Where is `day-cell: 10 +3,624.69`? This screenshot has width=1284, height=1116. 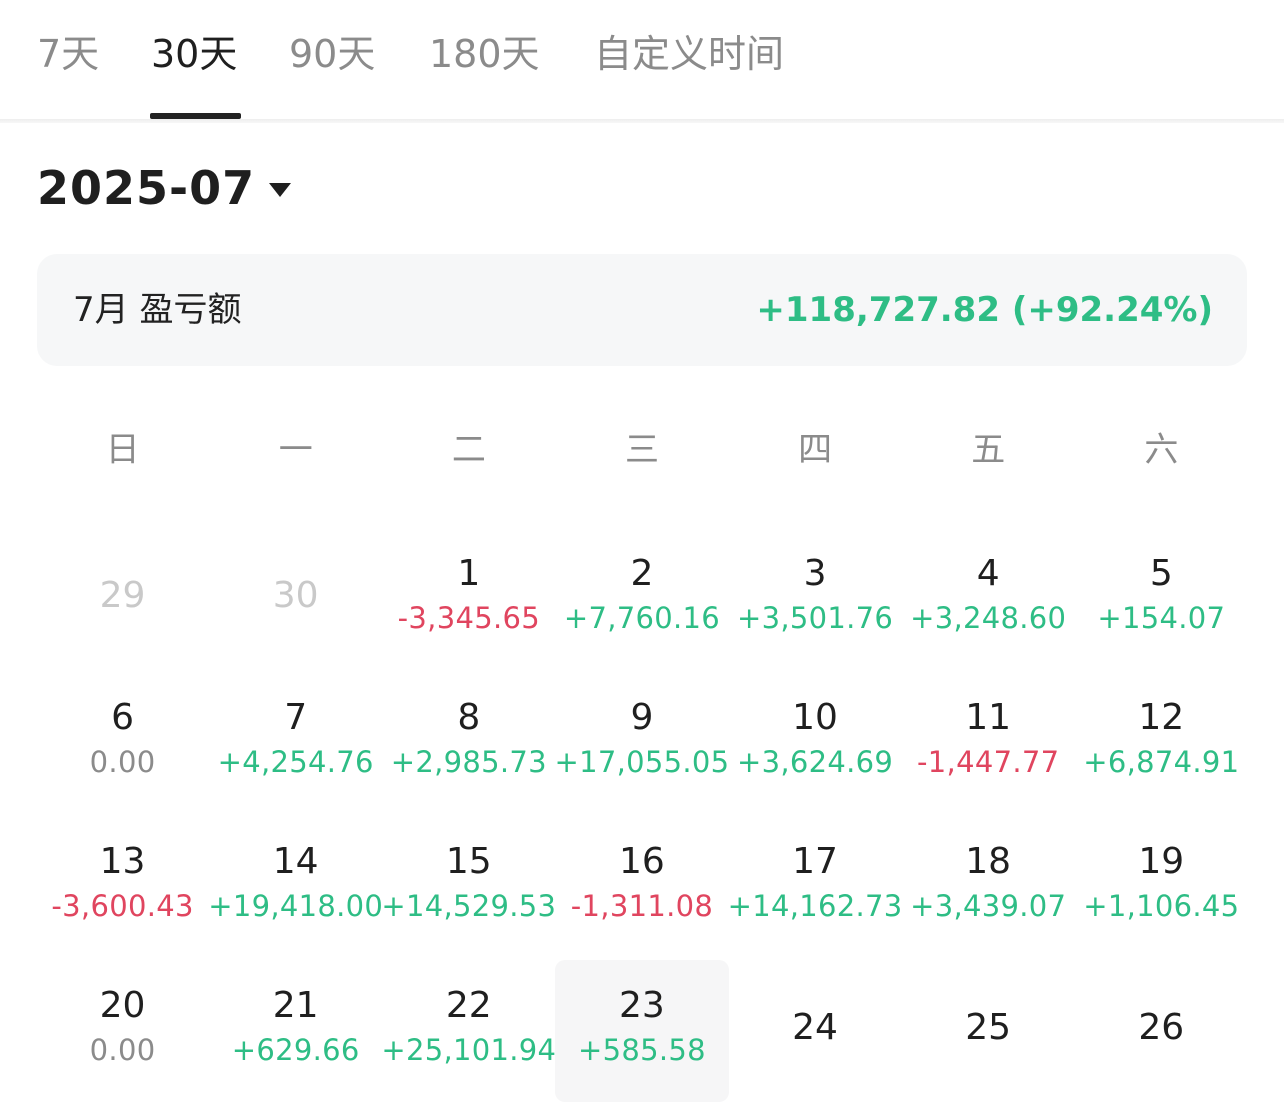 day-cell: 10 +3,624.69 is located at coordinates (815, 756).